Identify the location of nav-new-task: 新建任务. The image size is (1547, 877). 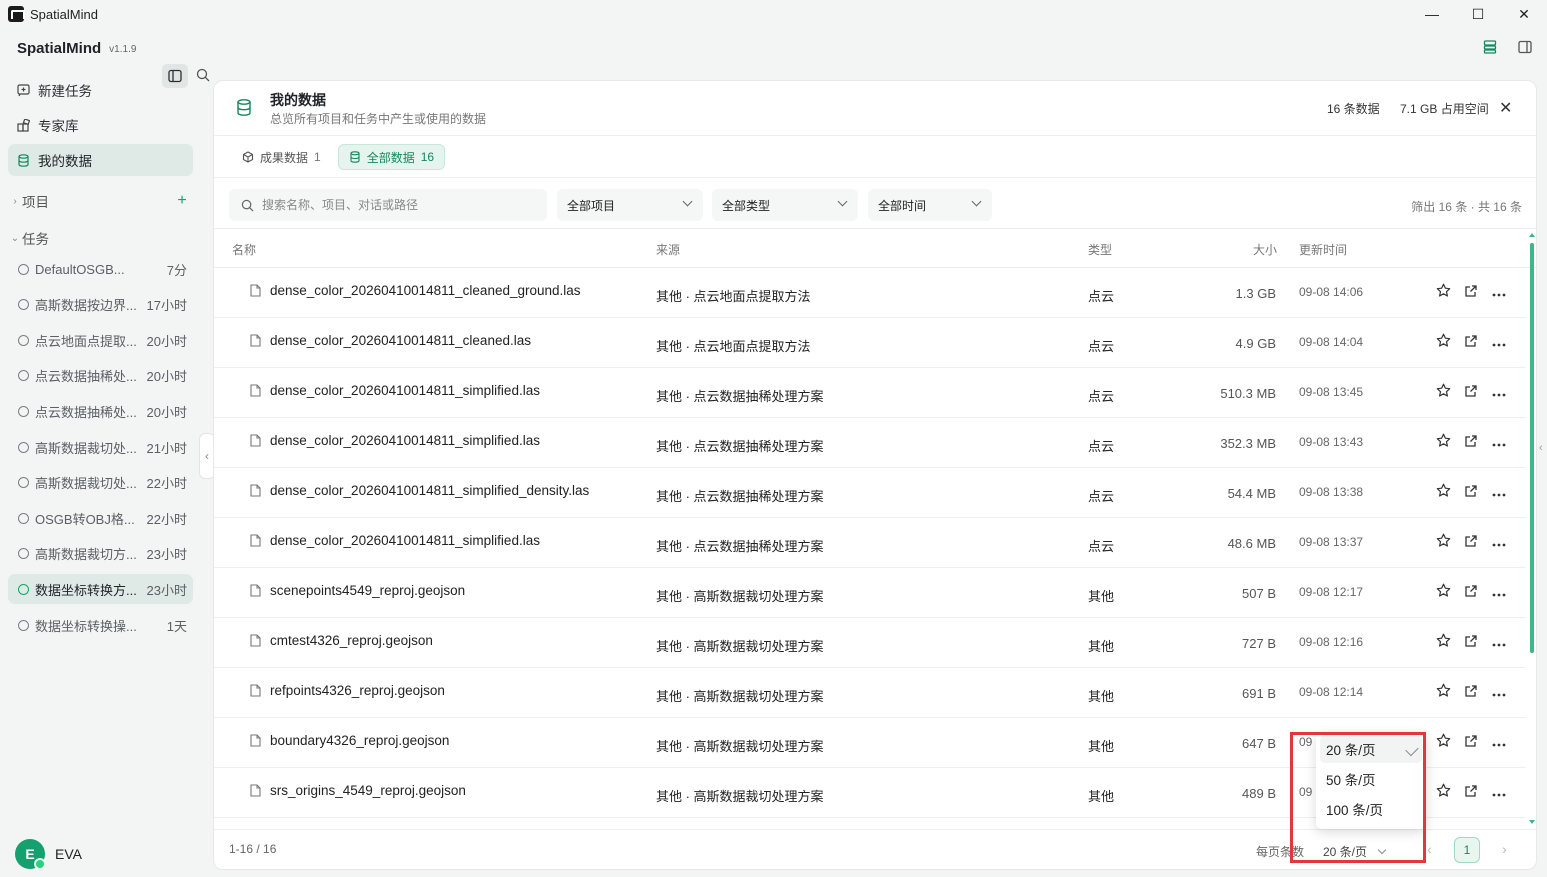
(100, 90).